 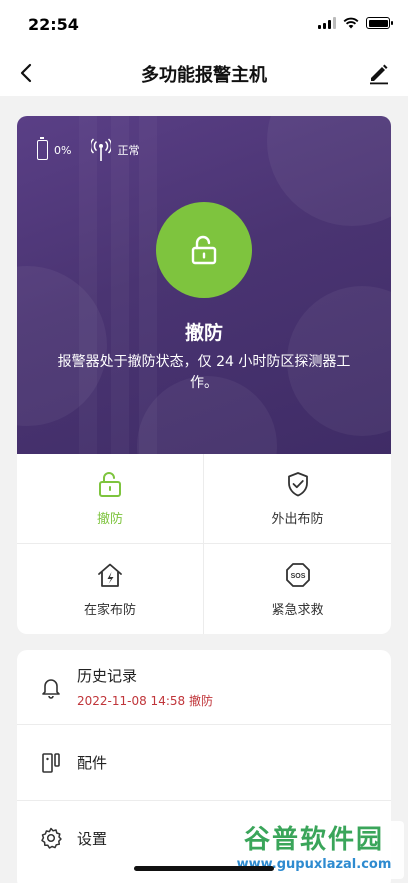 What do you see at coordinates (297, 484) in the screenshot?
I see `shield-check-icon` at bounding box center [297, 484].